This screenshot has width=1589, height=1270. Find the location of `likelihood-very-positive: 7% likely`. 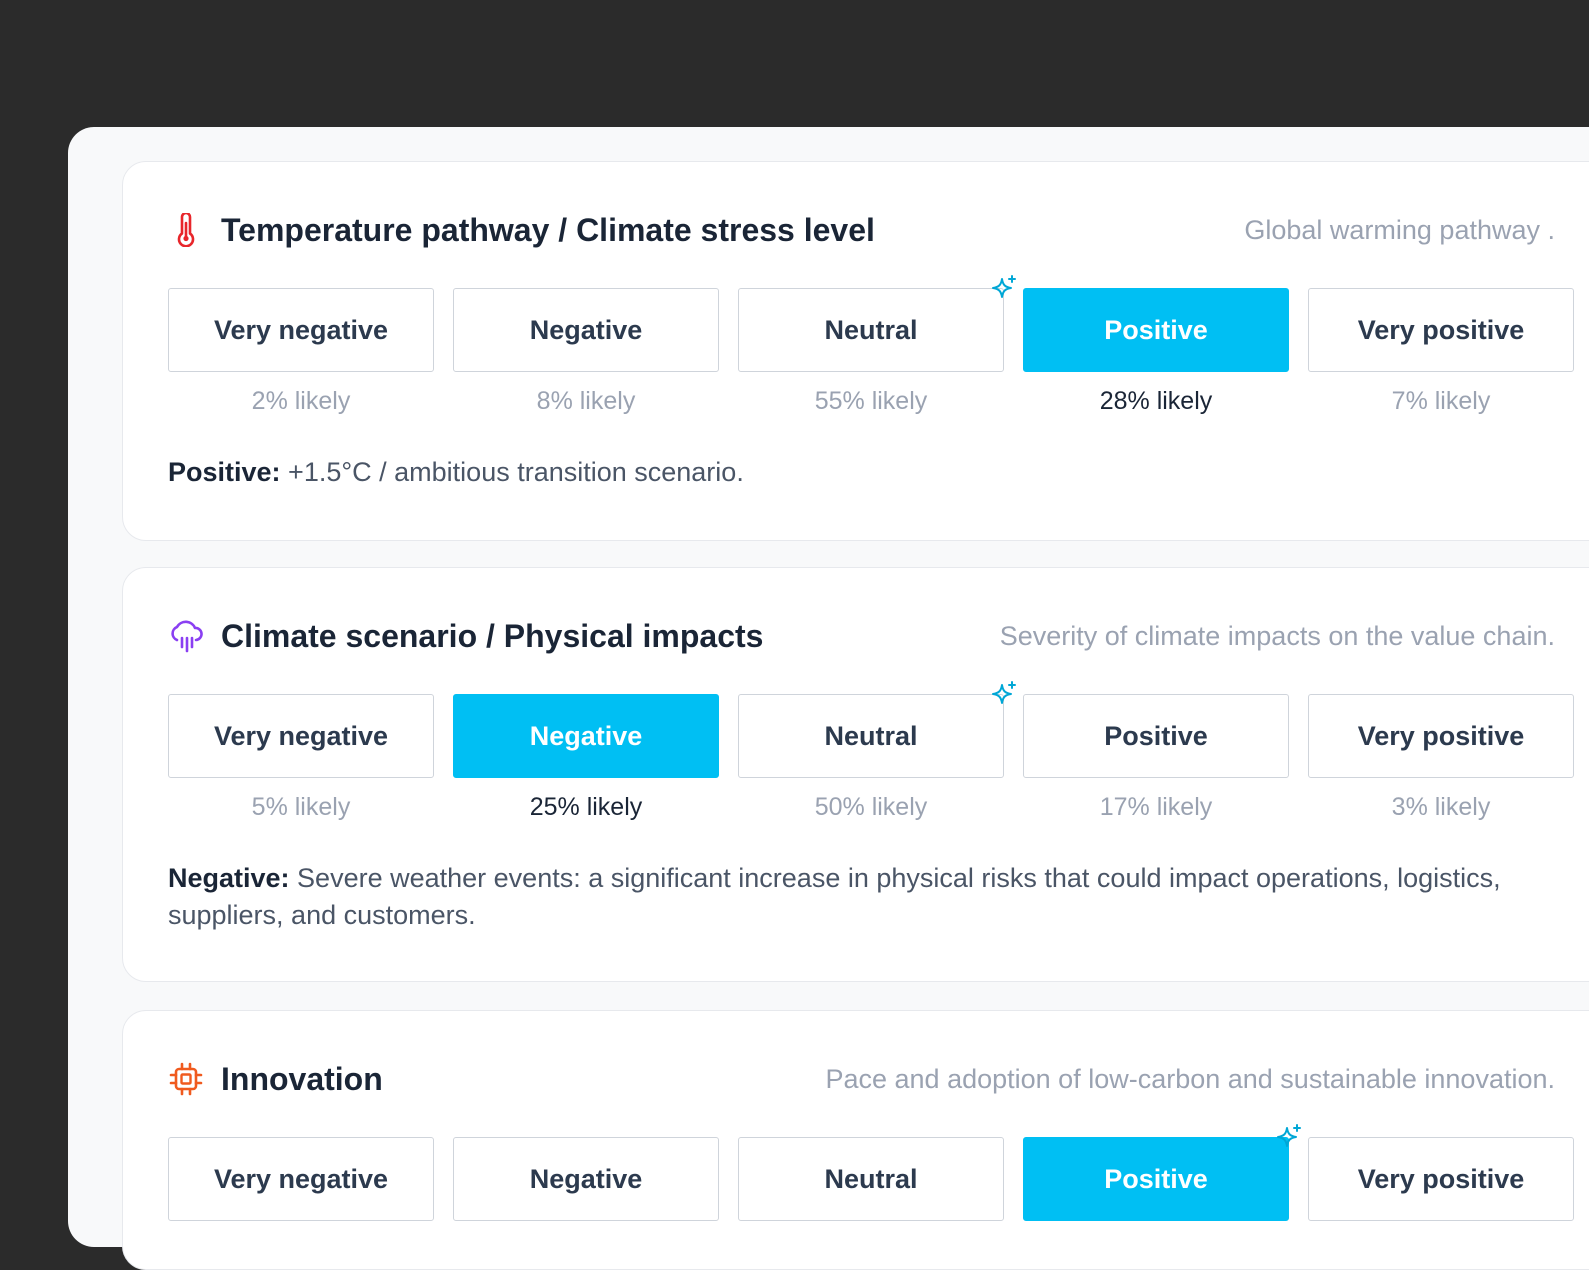

likelihood-very-positive: 7% likely is located at coordinates (1441, 401).